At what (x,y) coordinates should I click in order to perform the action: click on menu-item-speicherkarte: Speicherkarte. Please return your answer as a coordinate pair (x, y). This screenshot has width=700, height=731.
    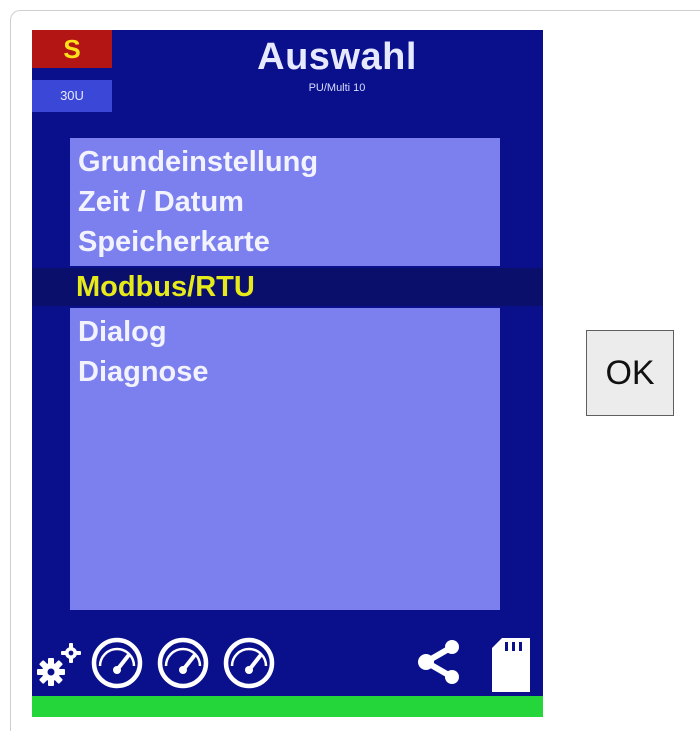
    Looking at the image, I should click on (174, 242).